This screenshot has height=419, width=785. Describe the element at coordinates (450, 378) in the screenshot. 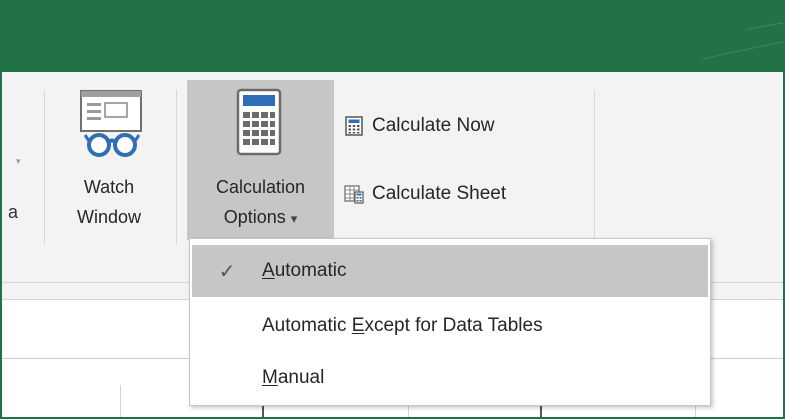

I see `menu-item-manual: Manual` at that location.